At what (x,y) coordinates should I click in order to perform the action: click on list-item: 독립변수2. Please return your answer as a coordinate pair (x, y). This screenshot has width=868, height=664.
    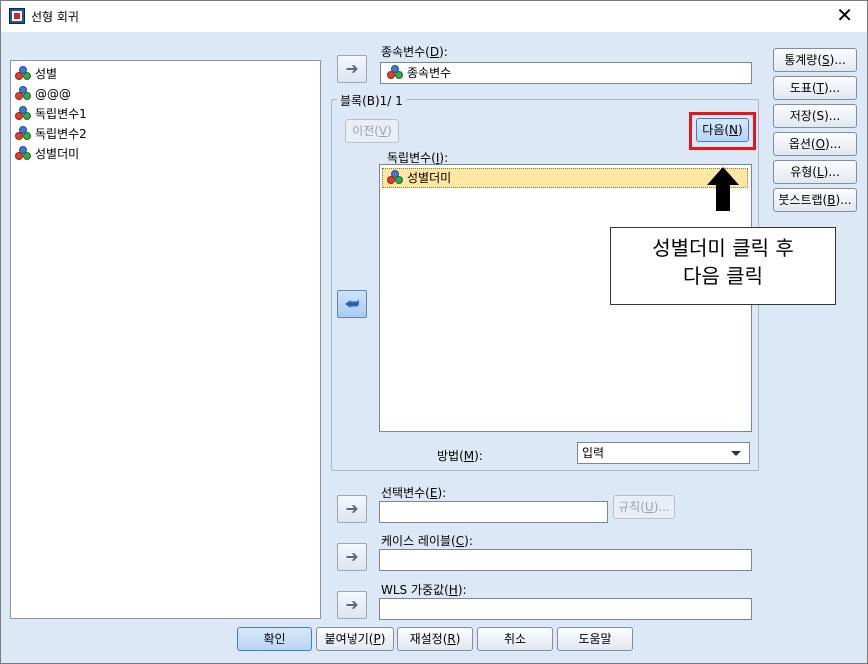
    Looking at the image, I should click on (51, 134).